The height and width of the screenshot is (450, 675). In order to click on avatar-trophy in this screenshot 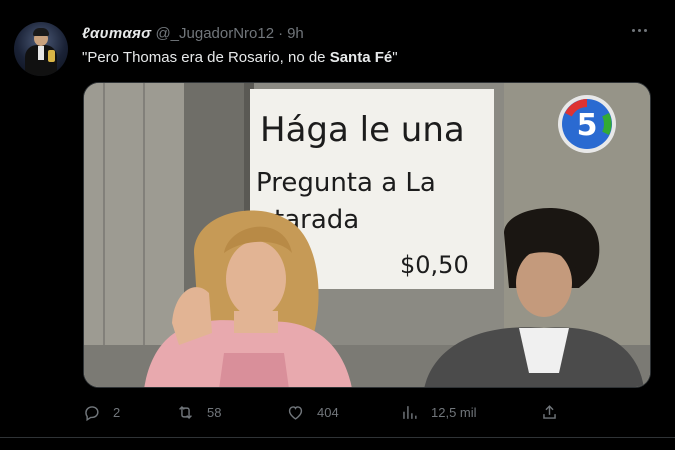, I will do `click(51, 56)`.